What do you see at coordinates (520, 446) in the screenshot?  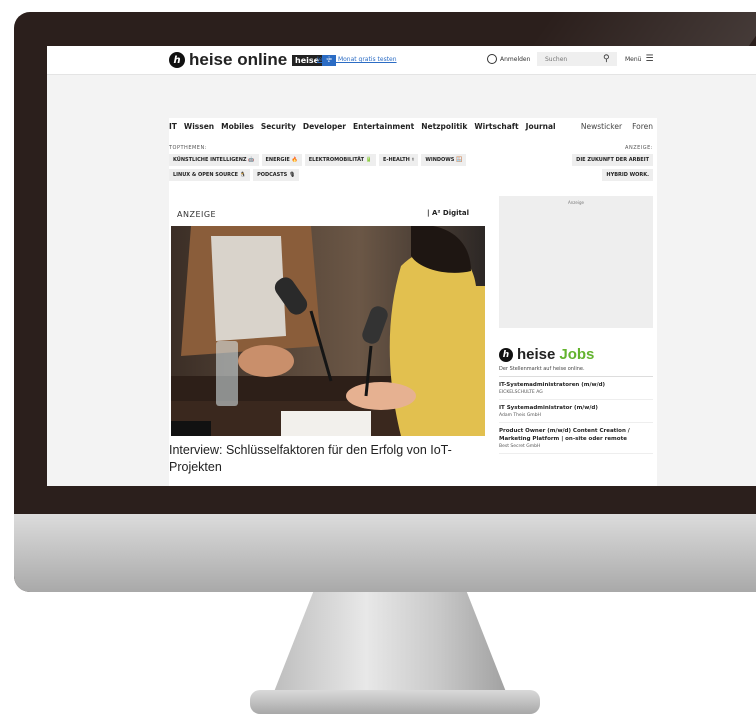 I see `job-company: Best Secret GmbH` at bounding box center [520, 446].